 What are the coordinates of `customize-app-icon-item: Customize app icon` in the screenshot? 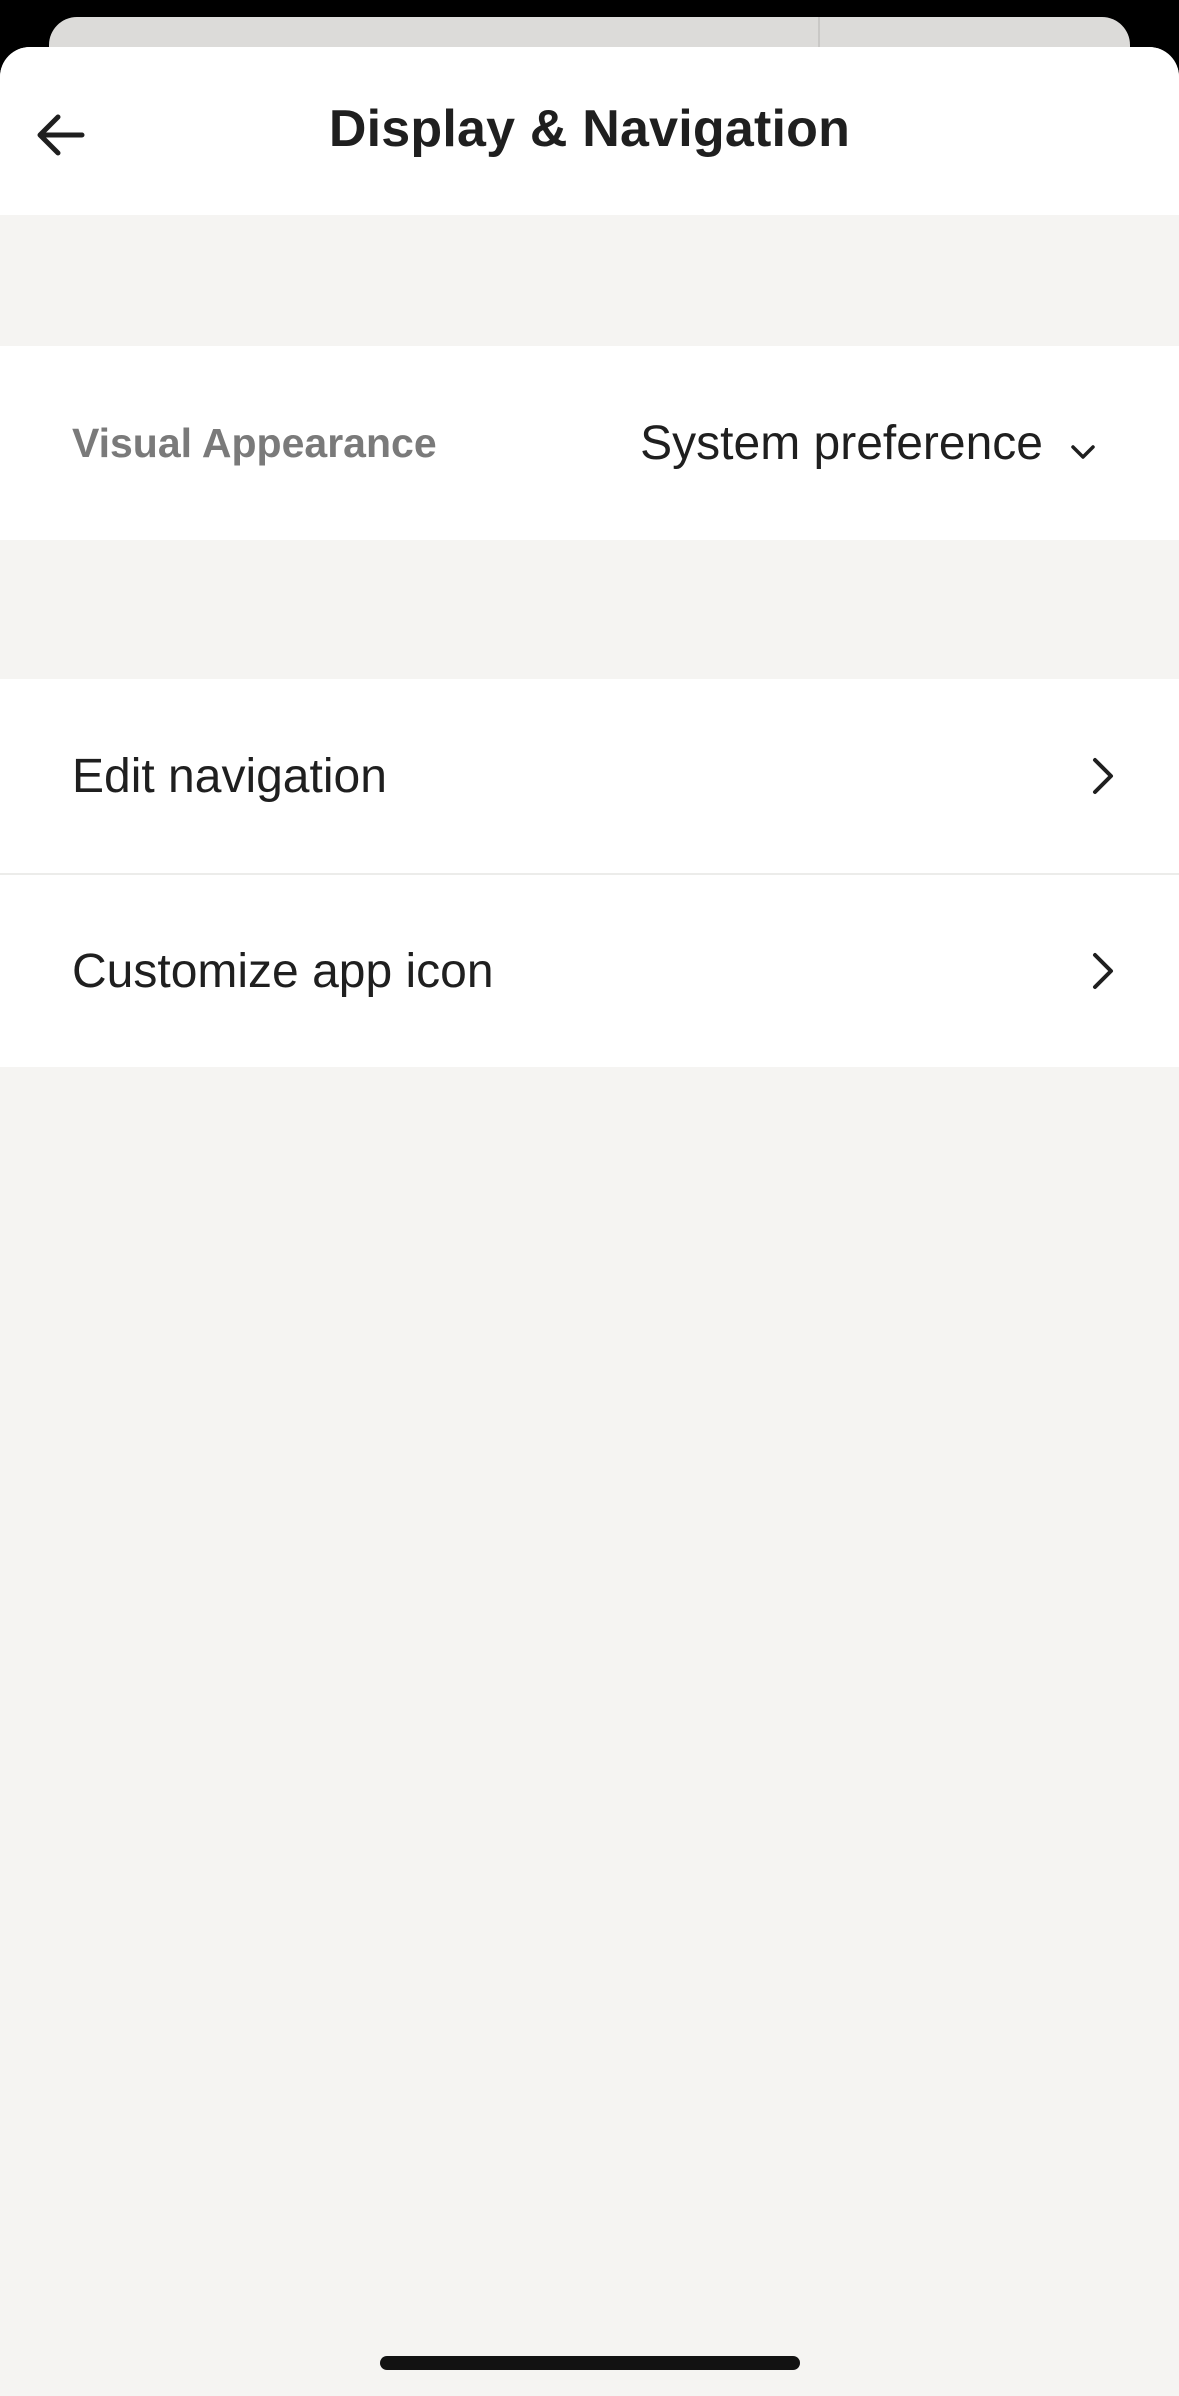 It's located at (589, 971).